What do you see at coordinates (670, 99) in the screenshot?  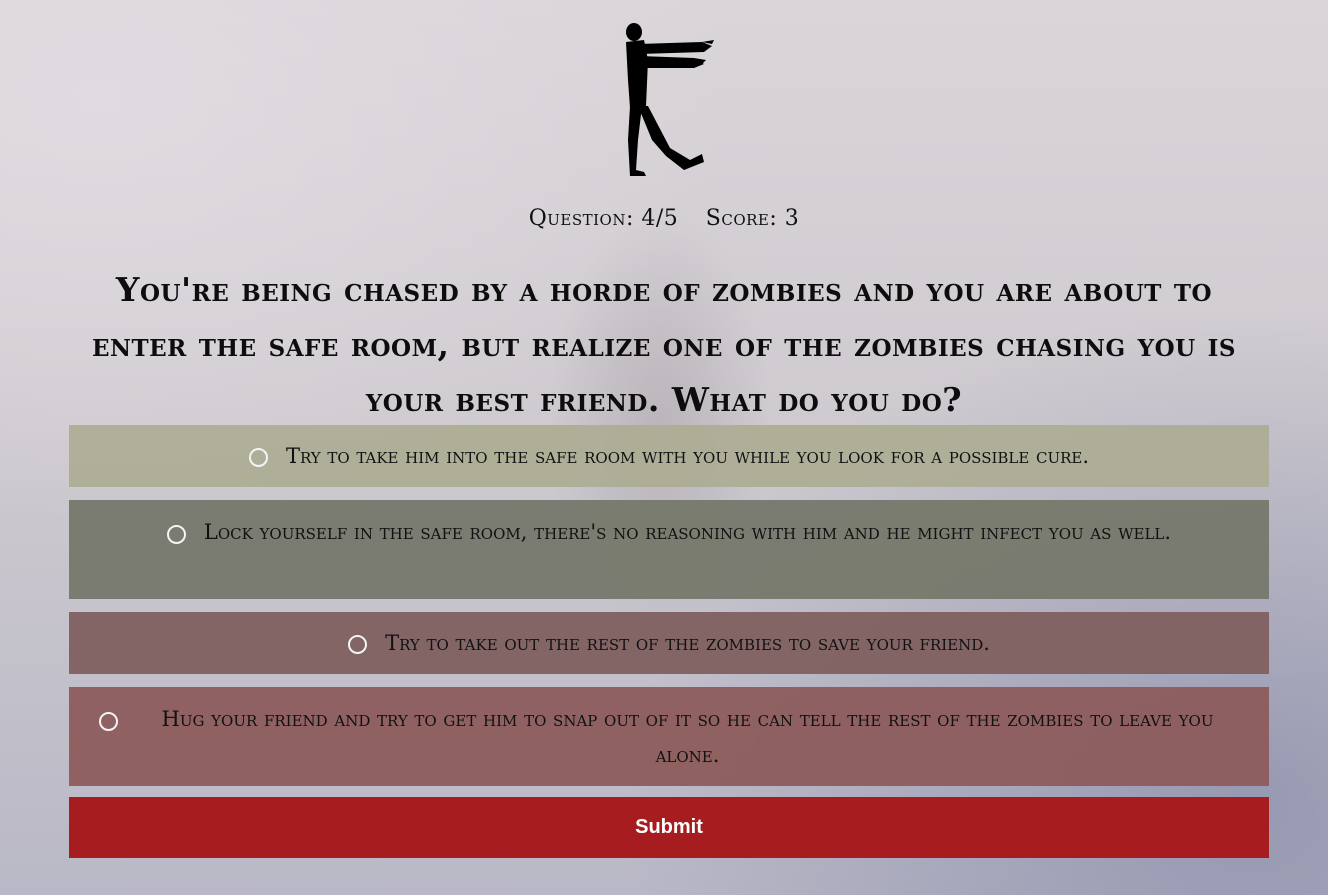 I see `zombie-silhouette-icon` at bounding box center [670, 99].